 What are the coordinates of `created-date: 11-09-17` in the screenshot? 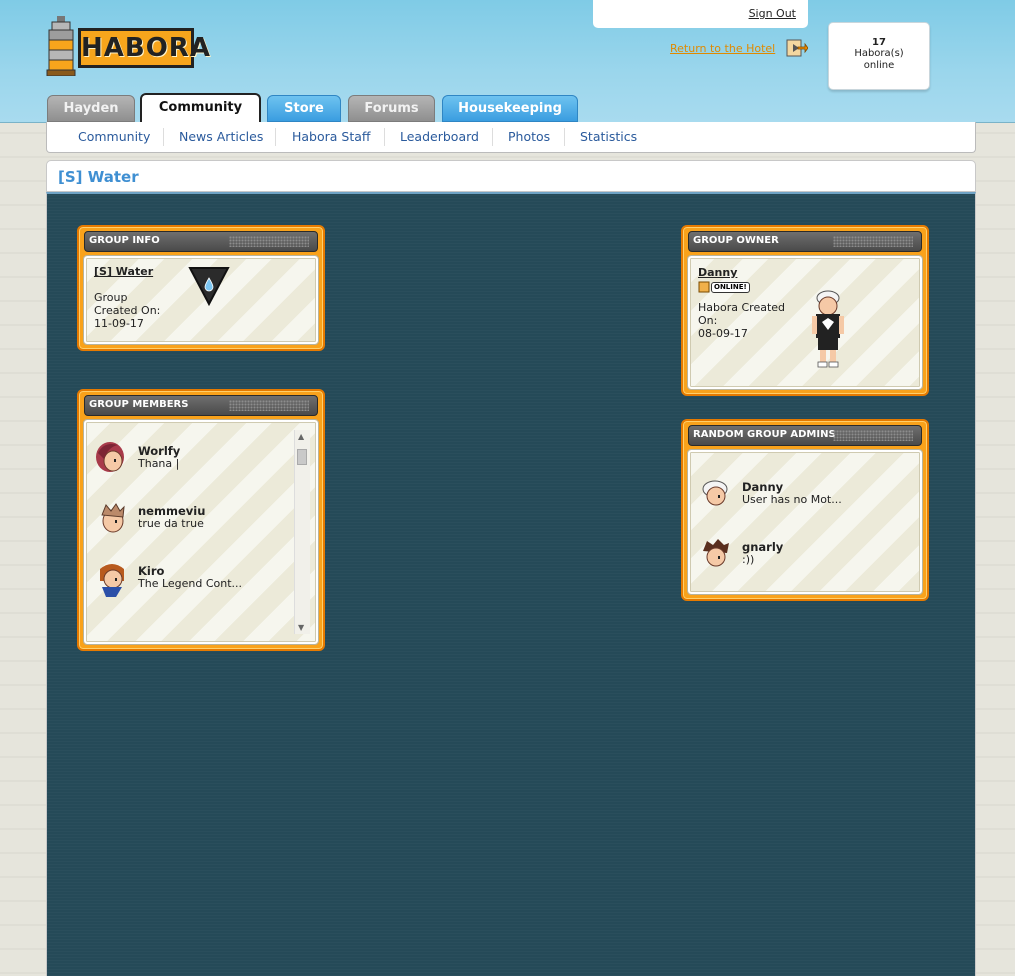 It's located at (119, 323).